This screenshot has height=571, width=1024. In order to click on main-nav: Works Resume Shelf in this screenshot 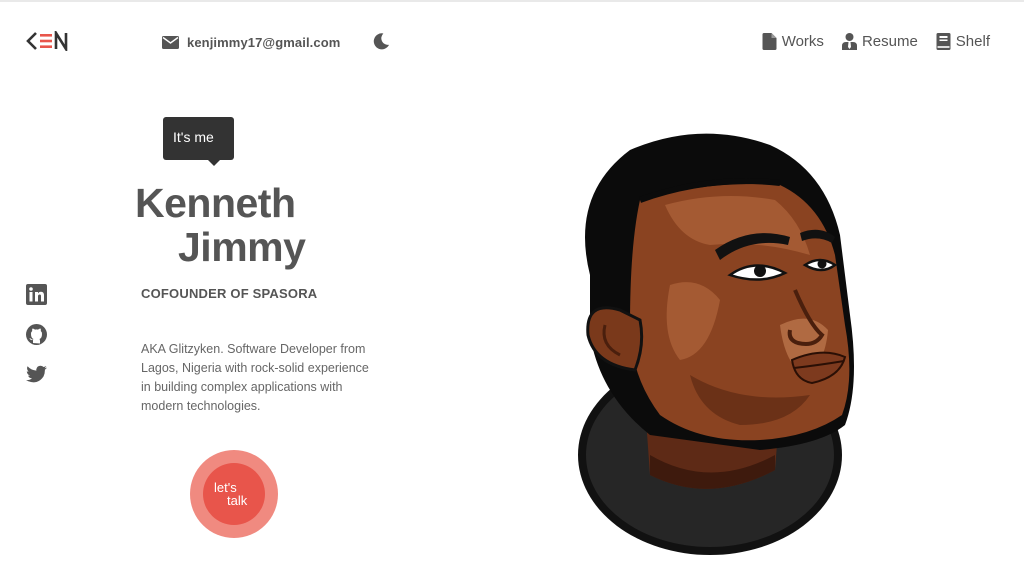, I will do `click(876, 41)`.